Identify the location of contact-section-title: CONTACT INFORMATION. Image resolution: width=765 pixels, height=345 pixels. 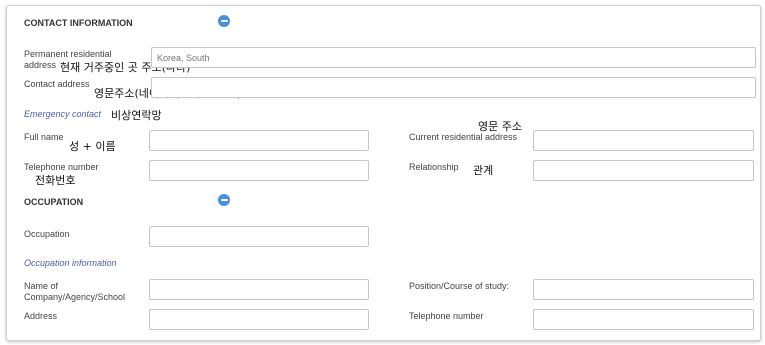
(78, 23).